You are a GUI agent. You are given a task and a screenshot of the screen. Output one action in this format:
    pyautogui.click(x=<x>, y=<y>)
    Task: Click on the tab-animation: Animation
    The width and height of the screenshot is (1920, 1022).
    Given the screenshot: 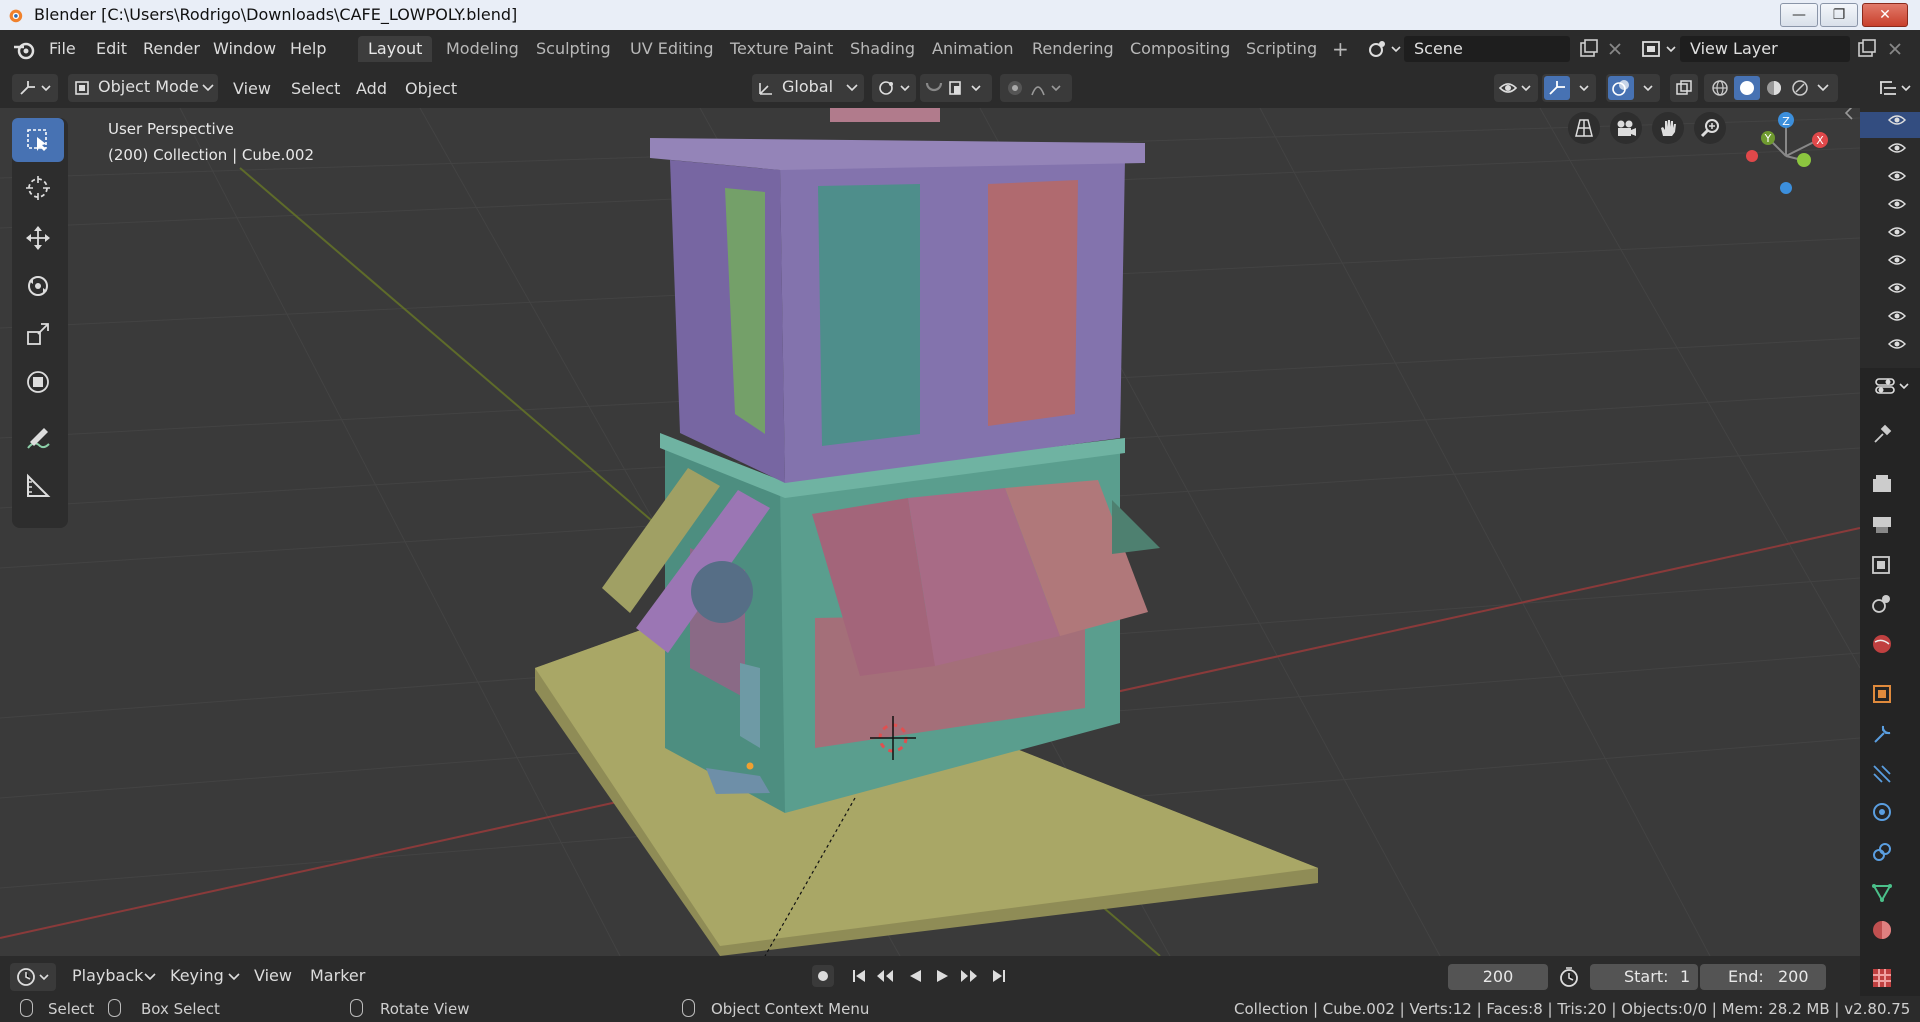 What is the action you would take?
    pyautogui.click(x=973, y=49)
    